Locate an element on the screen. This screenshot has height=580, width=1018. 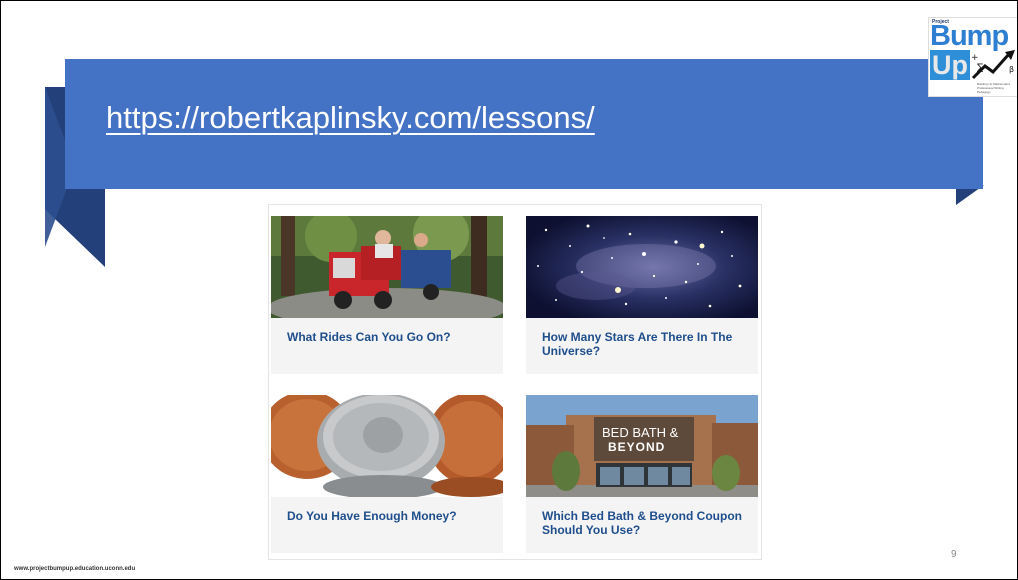
svg-text: β is located at coordinates (1011, 69).